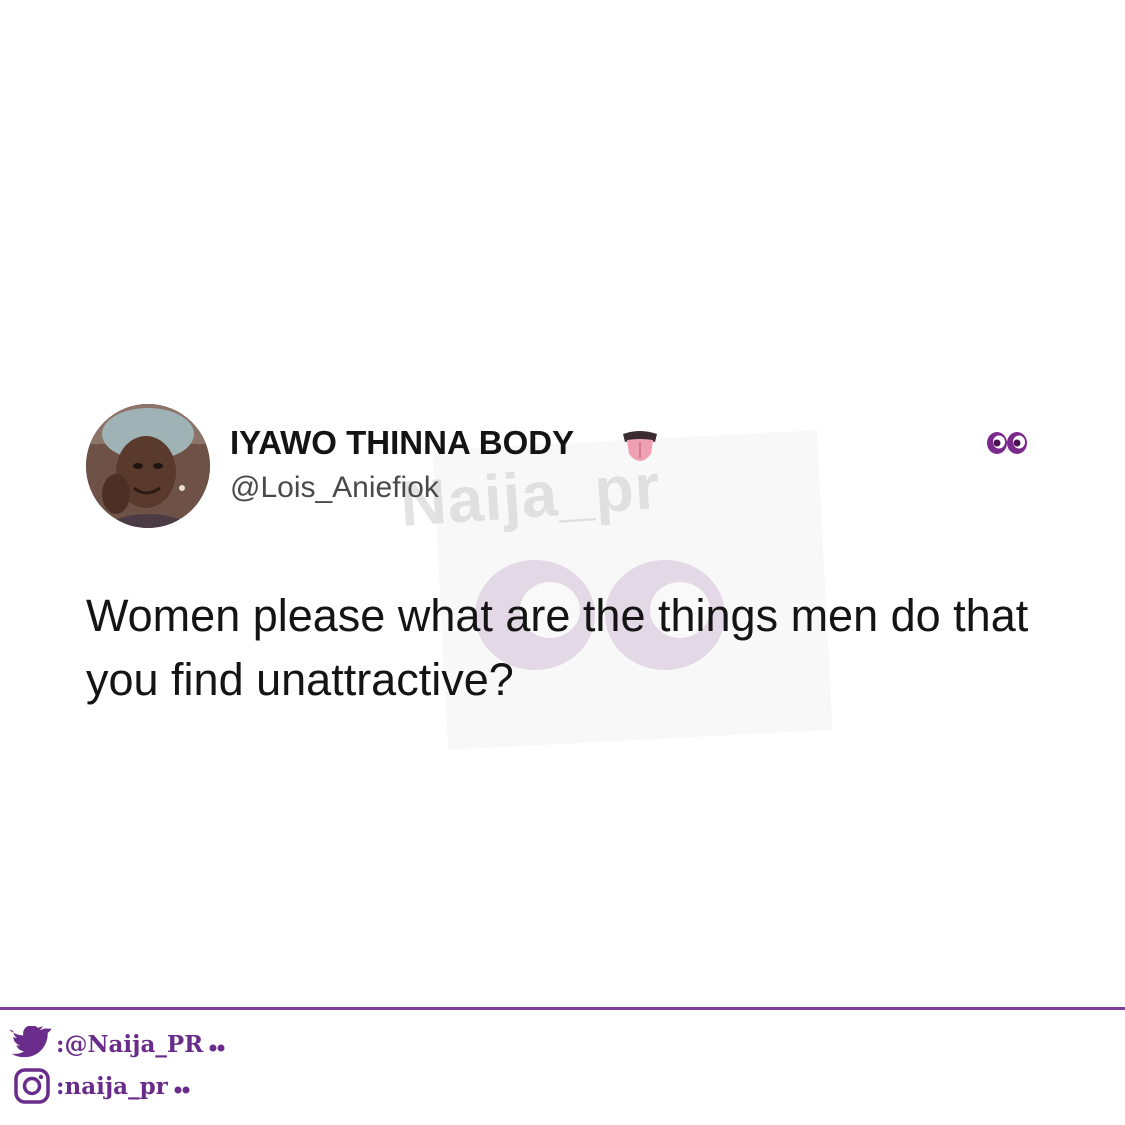 Image resolution: width=1125 pixels, height=1125 pixels. I want to click on footer-divider, so click(562, 1008).